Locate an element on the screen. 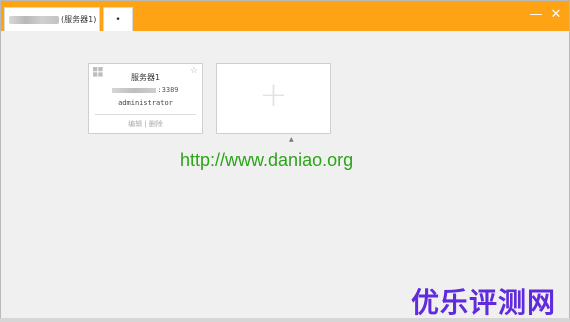 The width and height of the screenshot is (570, 322). watermark-url: http://www.daniao.org is located at coordinates (267, 160).